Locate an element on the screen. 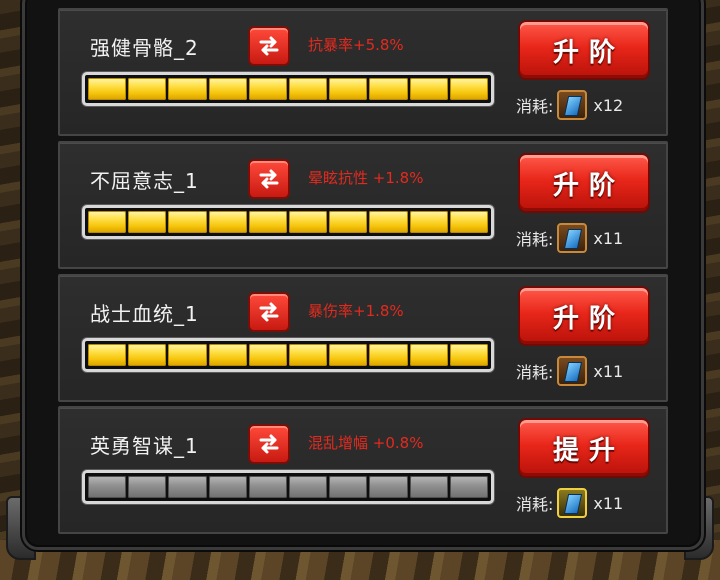 Image resolution: width=720 pixels, height=580 pixels. cost-count: x12 is located at coordinates (608, 105).